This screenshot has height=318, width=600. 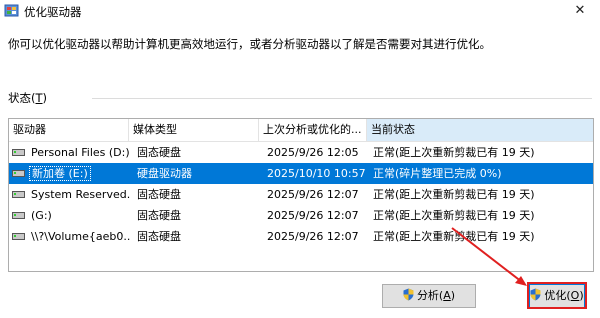 What do you see at coordinates (11, 10) in the screenshot?
I see `defrag-app-icon` at bounding box center [11, 10].